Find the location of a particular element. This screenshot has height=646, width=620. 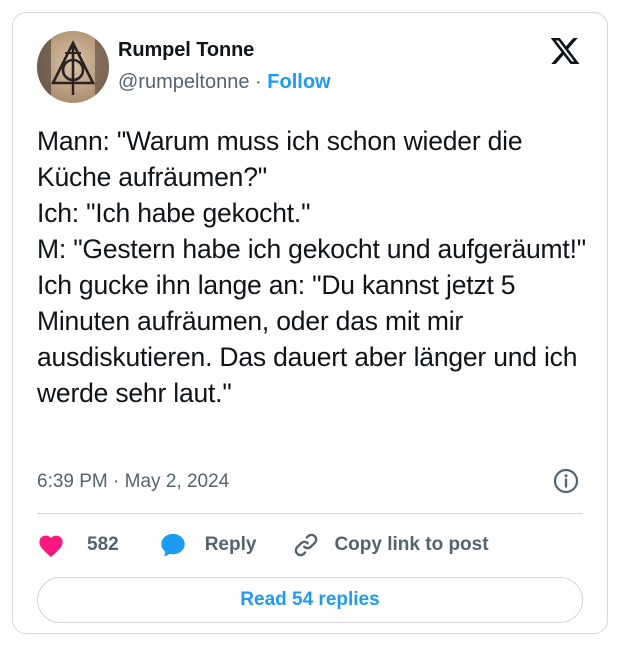

follow-button: Follow is located at coordinates (298, 82).